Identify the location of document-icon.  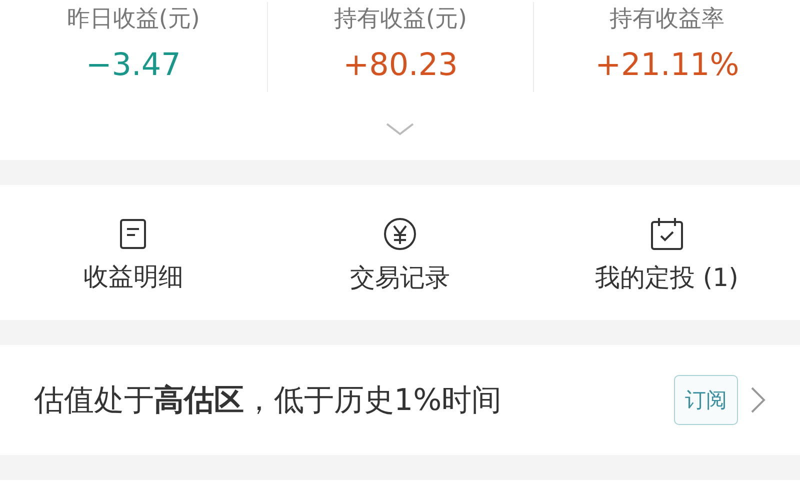
(133, 234).